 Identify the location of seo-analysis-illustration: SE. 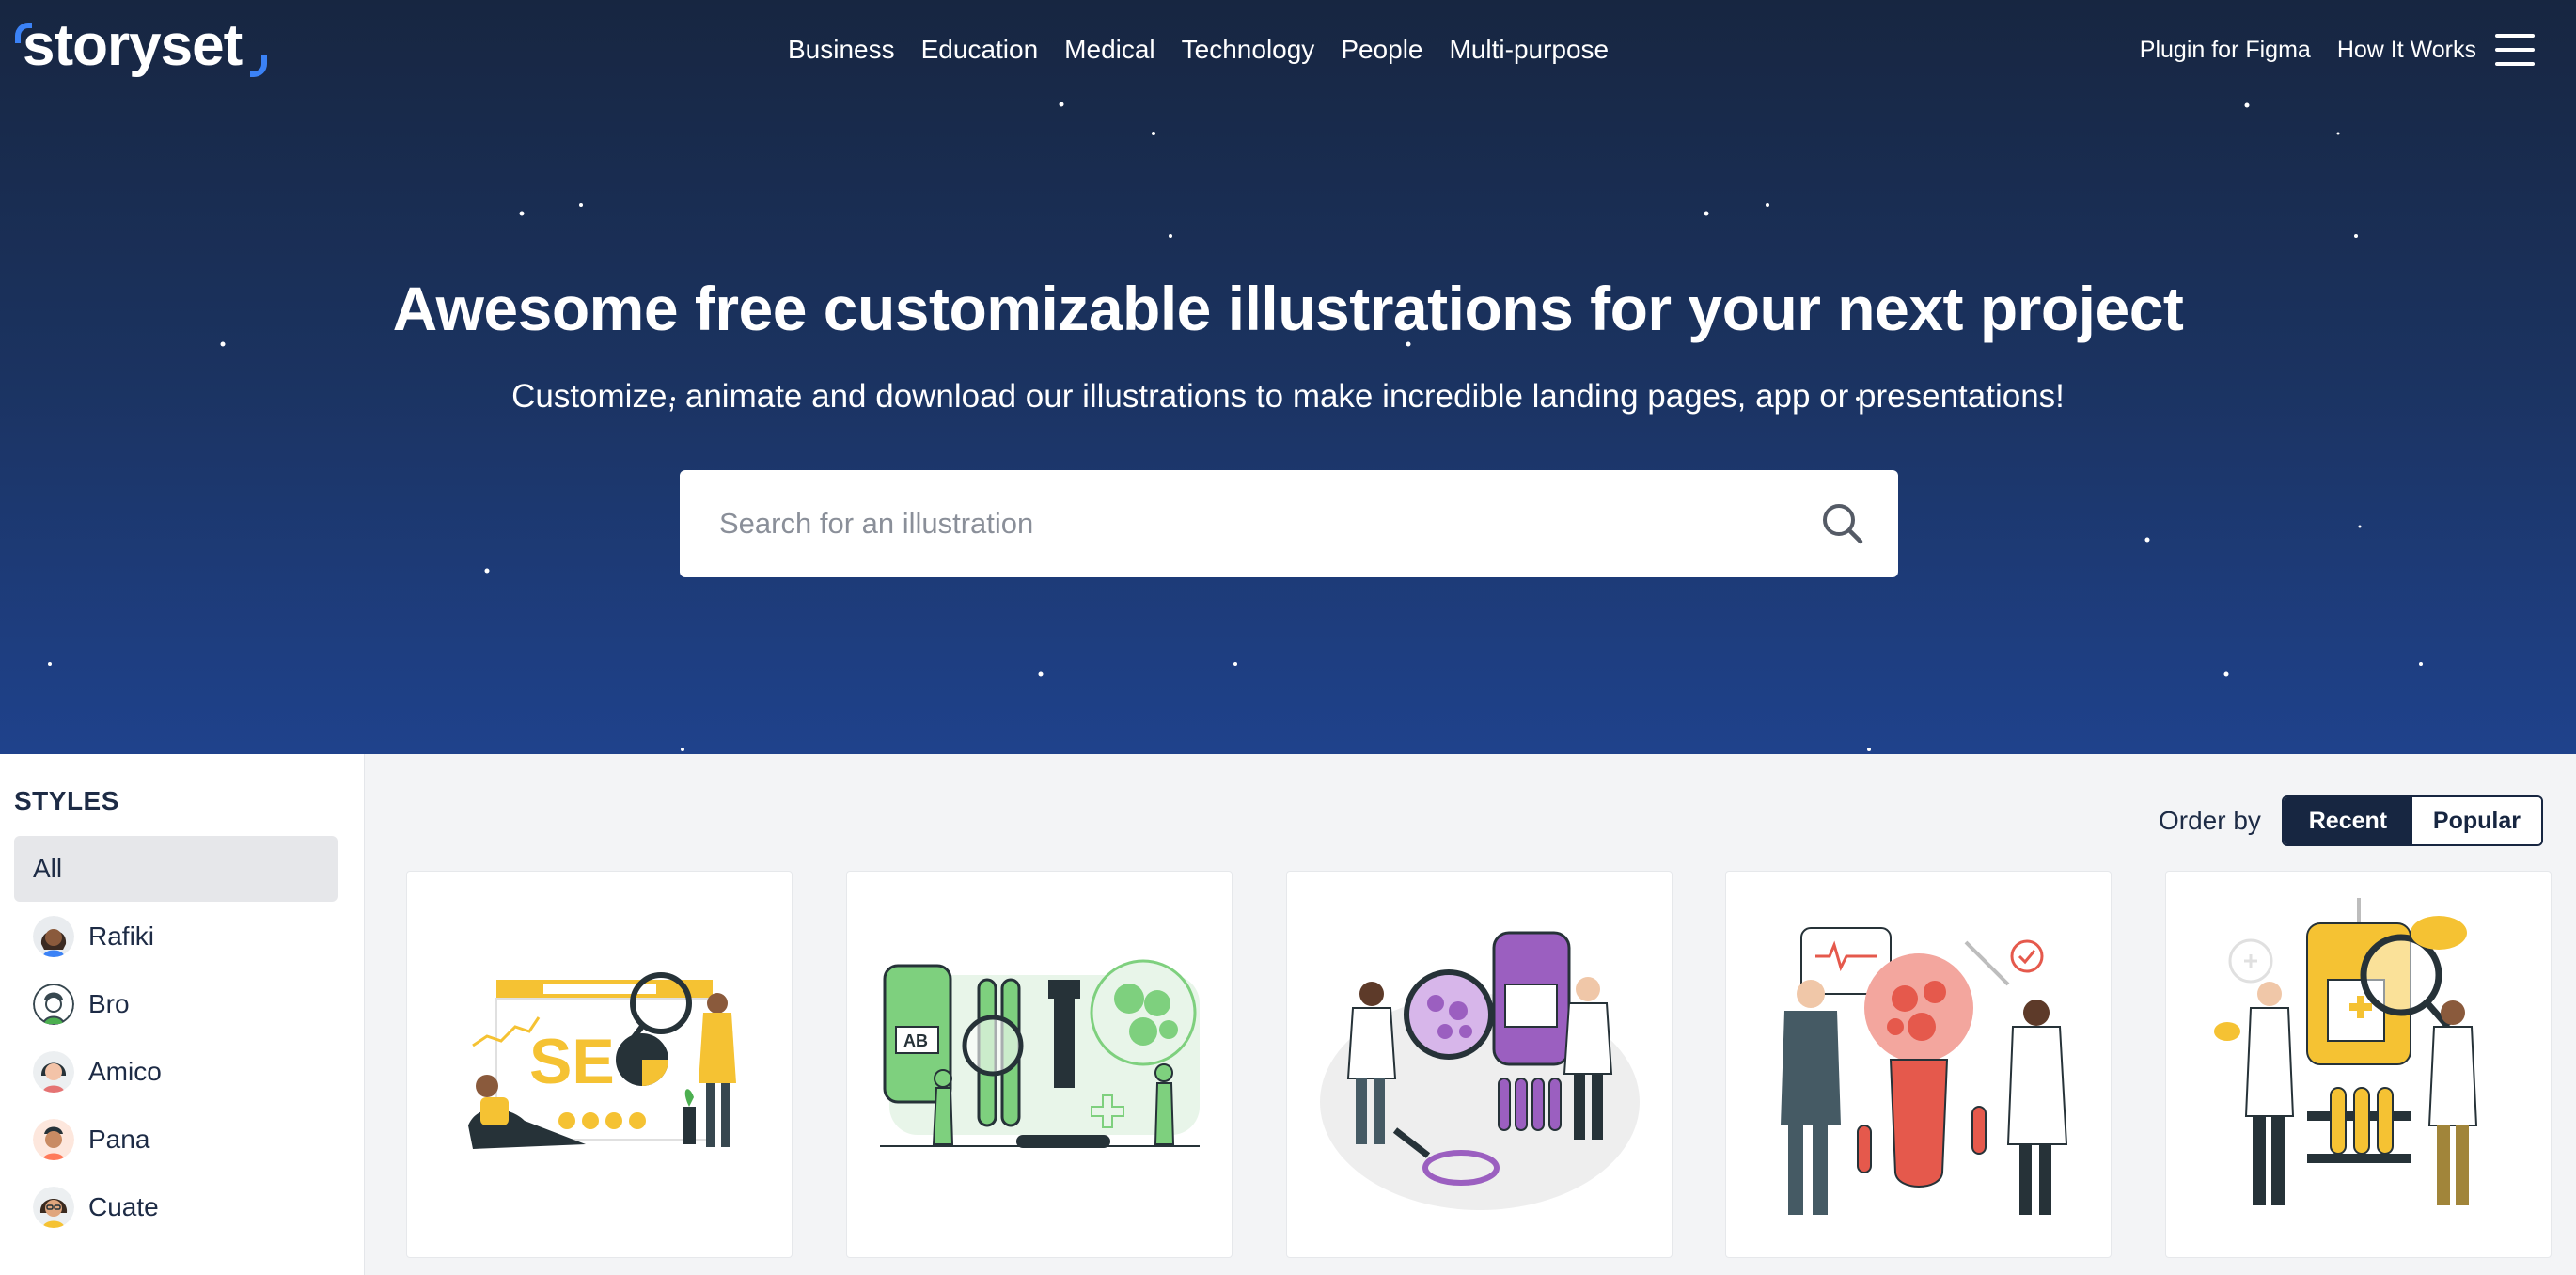
(602, 1060).